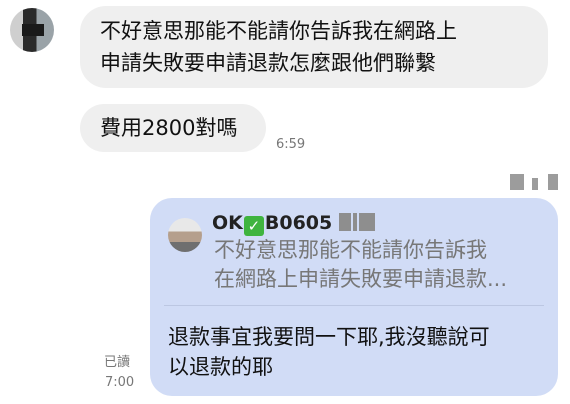 The height and width of the screenshot is (404, 570). I want to click on incoming-message-bubble: 費用2800對嗎, so click(173, 128).